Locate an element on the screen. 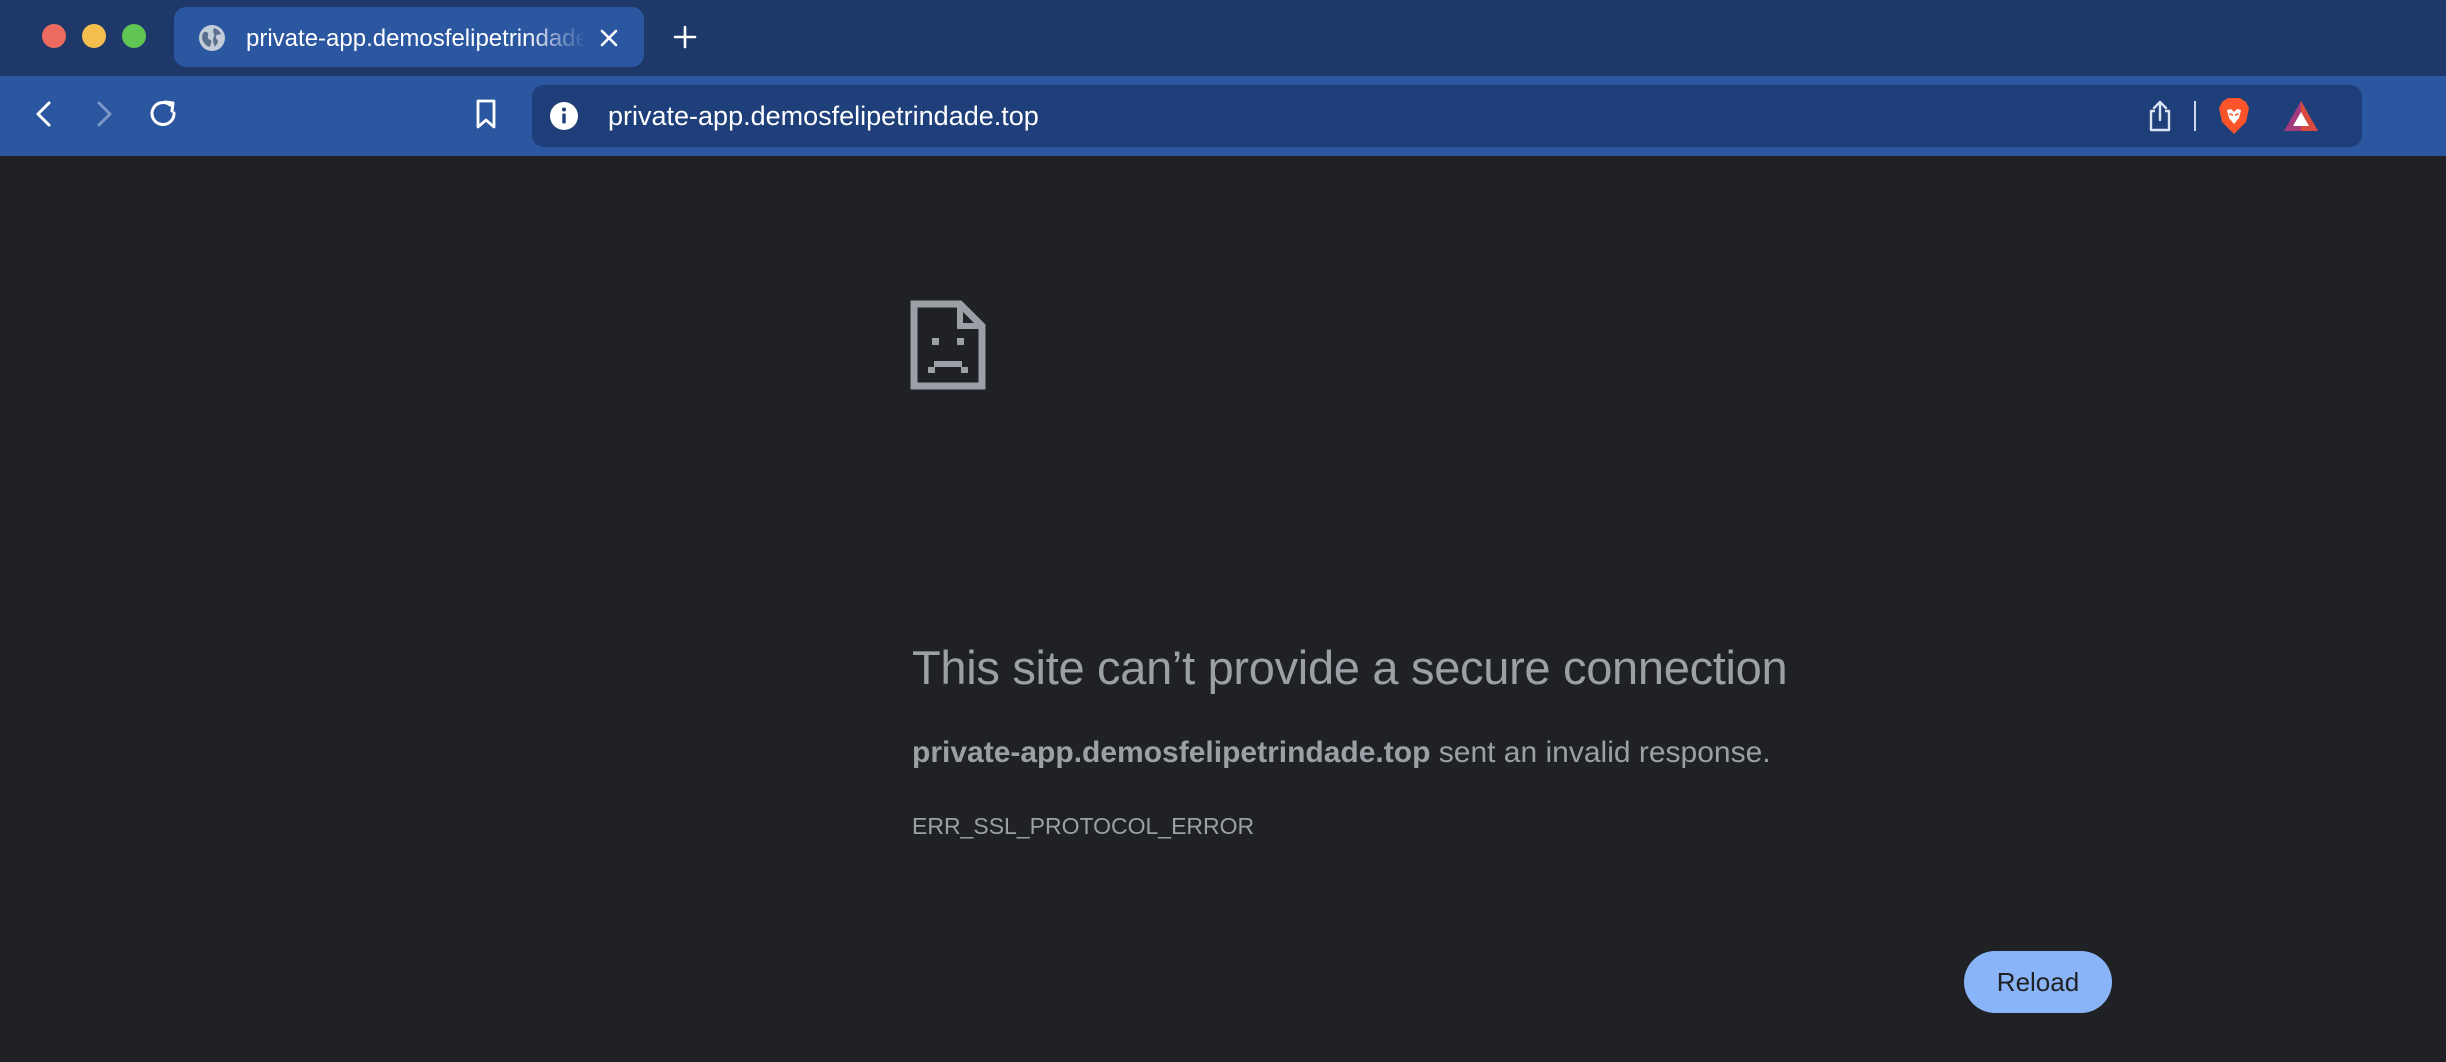 The image size is (2446, 1062). reload-button is located at coordinates (164, 114).